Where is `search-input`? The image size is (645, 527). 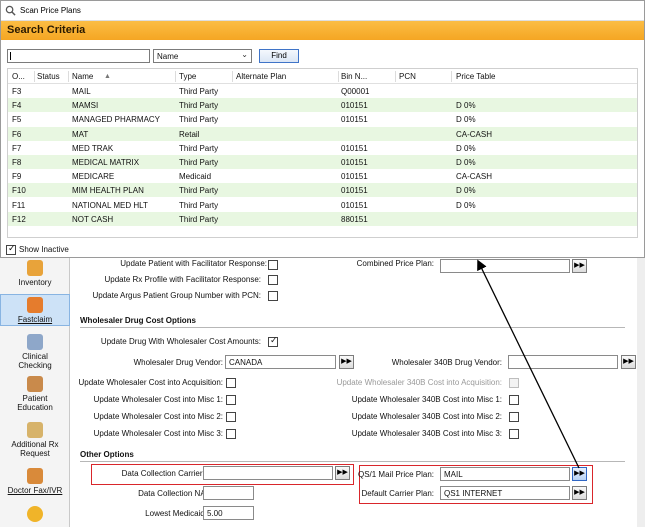 search-input is located at coordinates (78, 56).